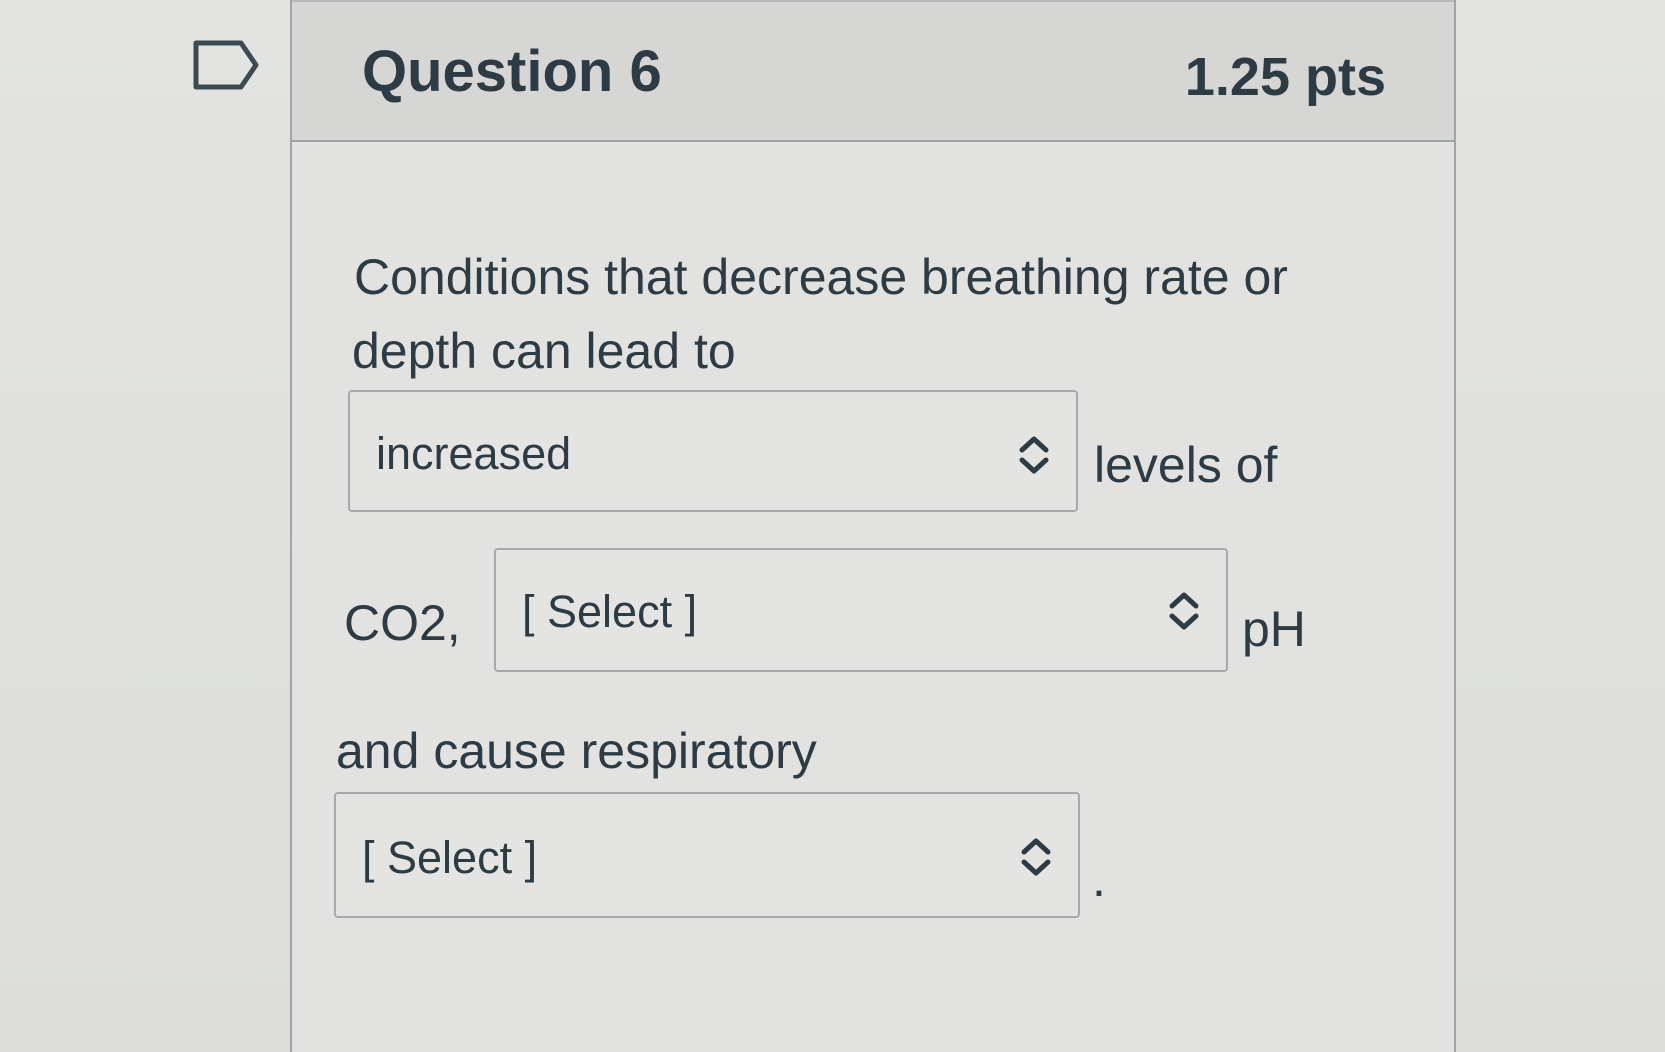  Describe the element at coordinates (610, 611) in the screenshot. I see `answer-select-2-value: [ Select ]` at that location.